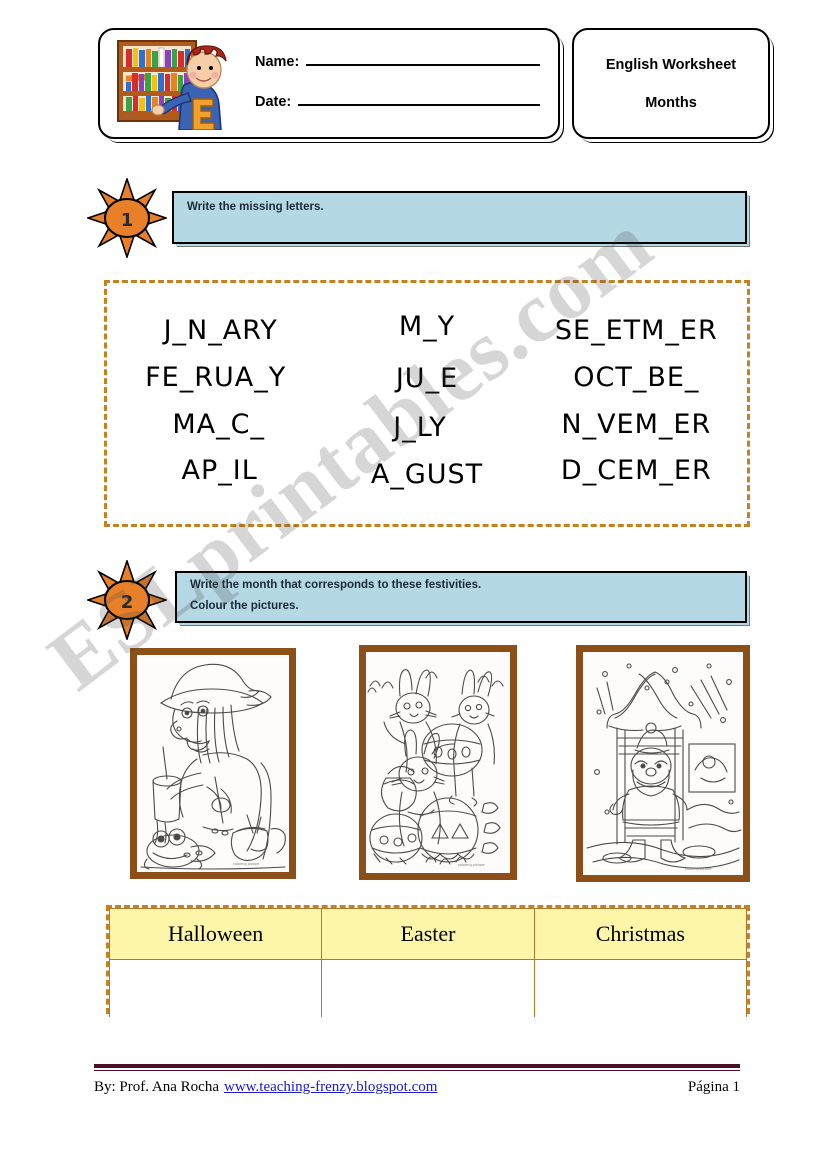 This screenshot has width=821, height=1169. Describe the element at coordinates (636, 401) in the screenshot. I see `months-column-3: SE_ETM_ER OCT_BE_ N_VEM_ER D_CEM_ER` at that location.